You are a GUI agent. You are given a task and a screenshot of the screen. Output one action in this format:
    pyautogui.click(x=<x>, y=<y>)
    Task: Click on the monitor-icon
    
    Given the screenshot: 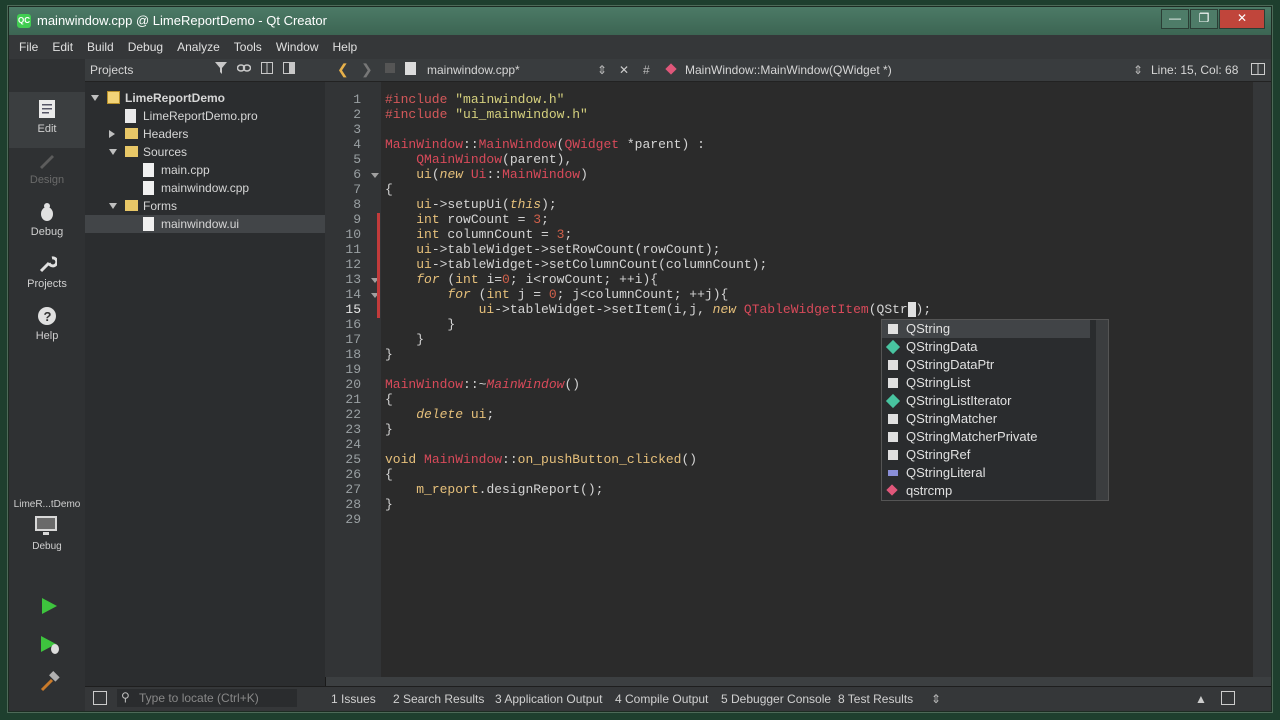 What is the action you would take?
    pyautogui.click(x=47, y=526)
    